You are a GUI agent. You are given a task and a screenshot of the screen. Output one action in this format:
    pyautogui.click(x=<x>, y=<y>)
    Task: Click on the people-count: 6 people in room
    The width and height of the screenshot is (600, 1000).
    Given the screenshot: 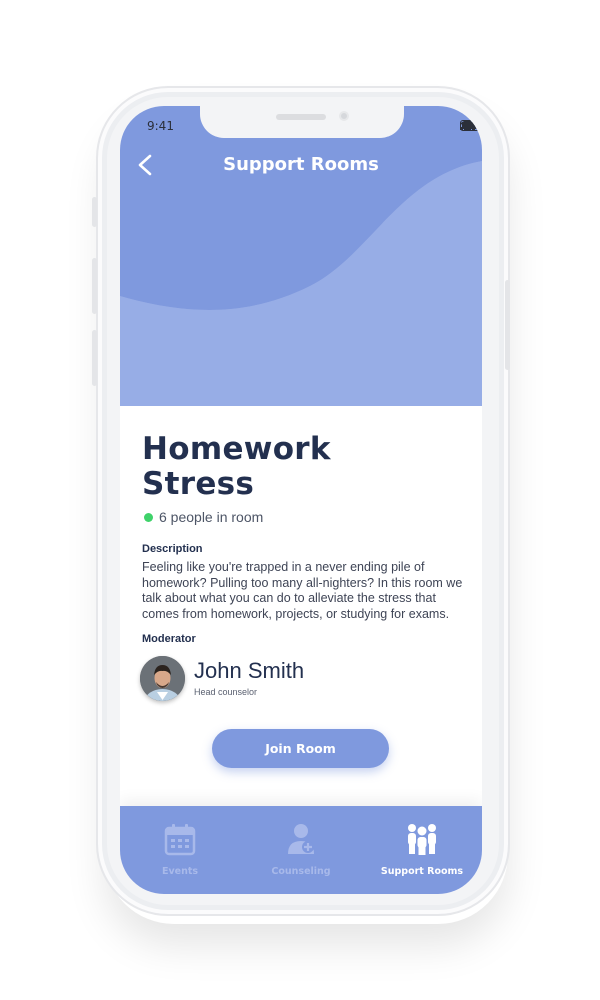 What is the action you would take?
    pyautogui.click(x=203, y=517)
    